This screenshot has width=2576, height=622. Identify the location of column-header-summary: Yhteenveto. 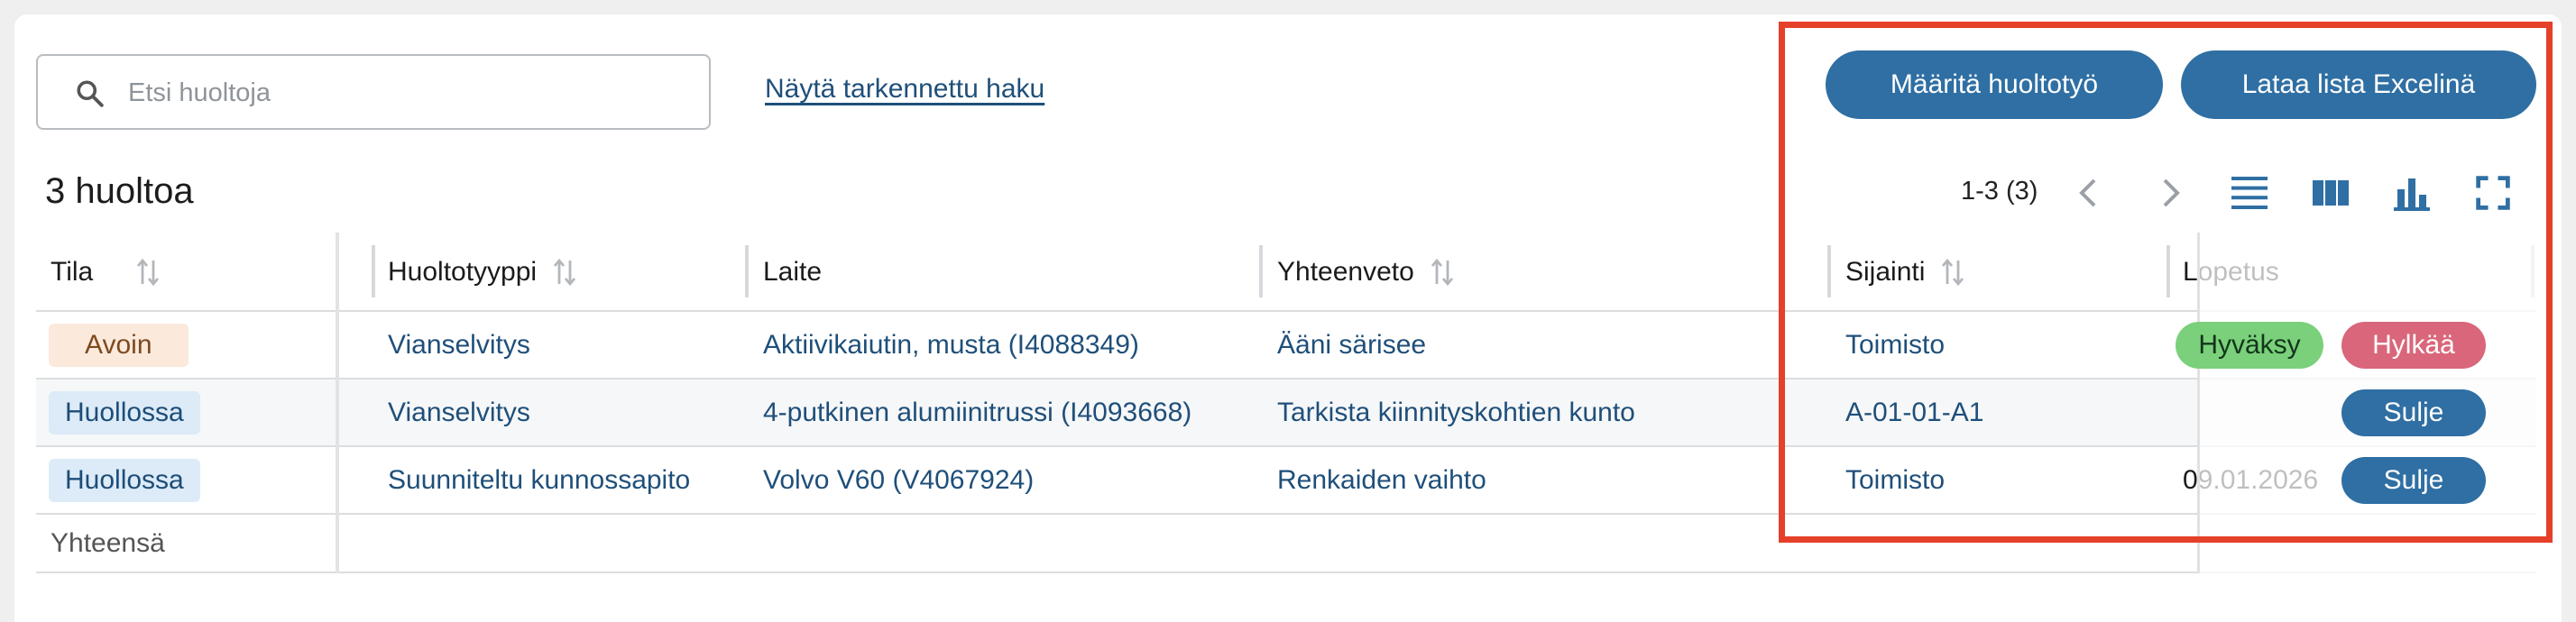
(1366, 273).